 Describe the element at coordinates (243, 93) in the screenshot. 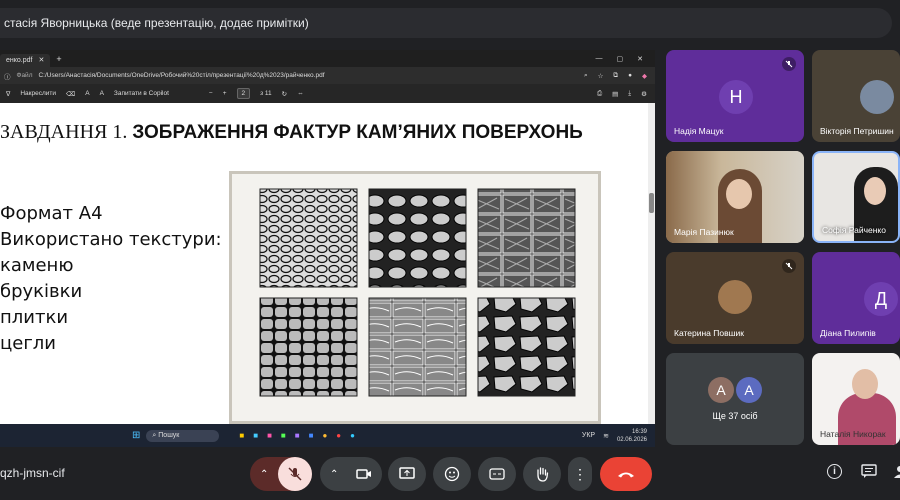

I see `page-number-input: 2` at that location.